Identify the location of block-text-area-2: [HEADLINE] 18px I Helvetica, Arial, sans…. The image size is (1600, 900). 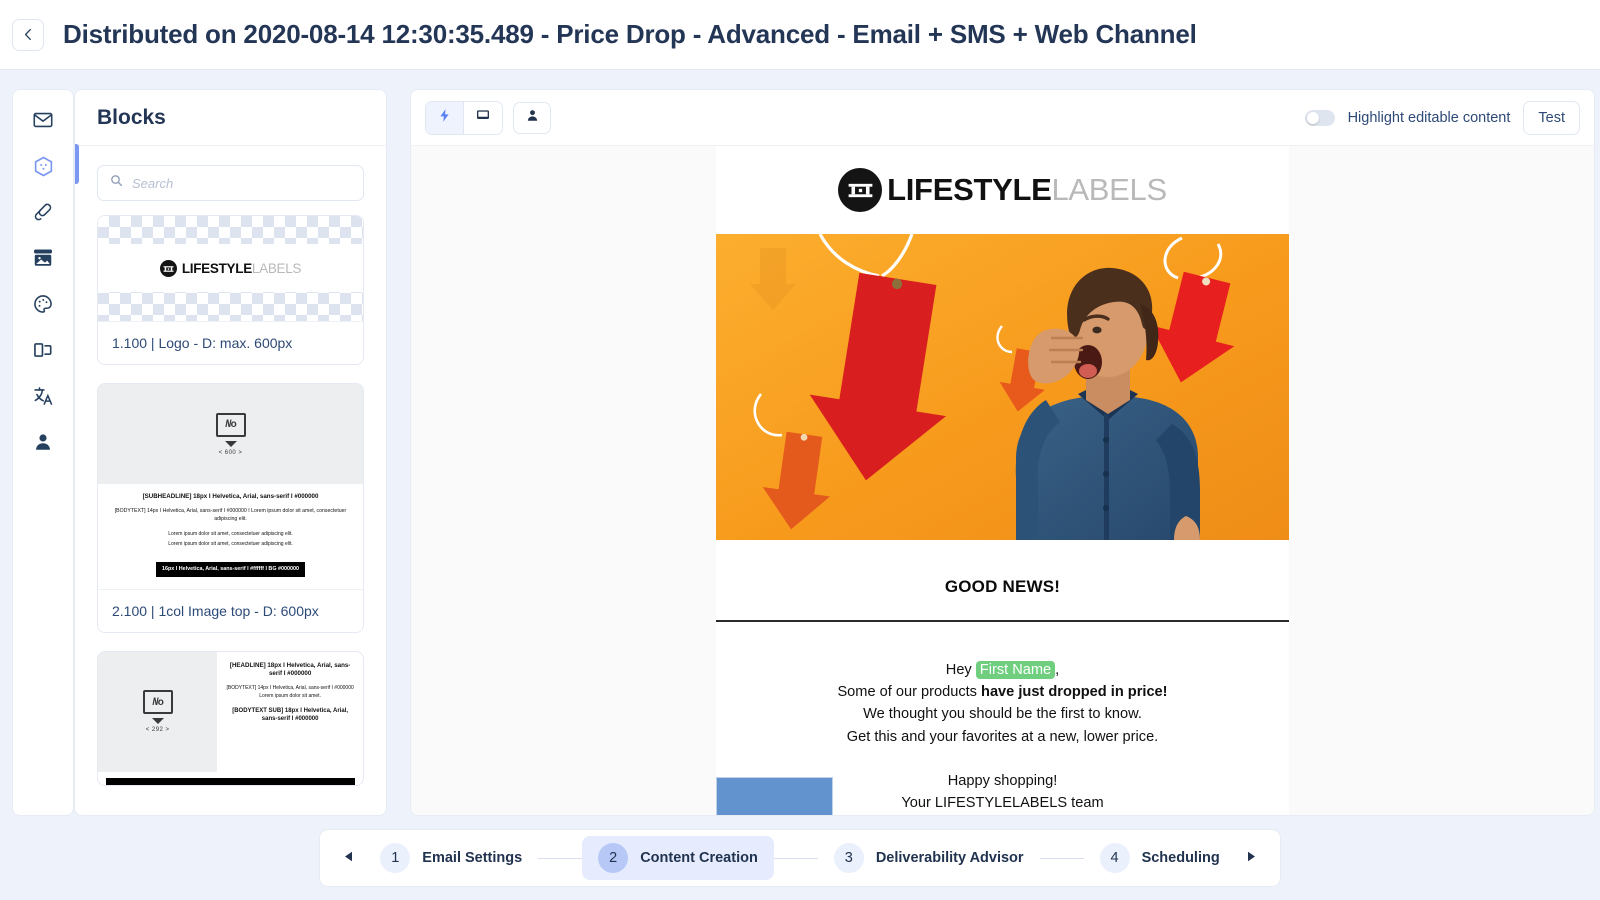
(290, 712).